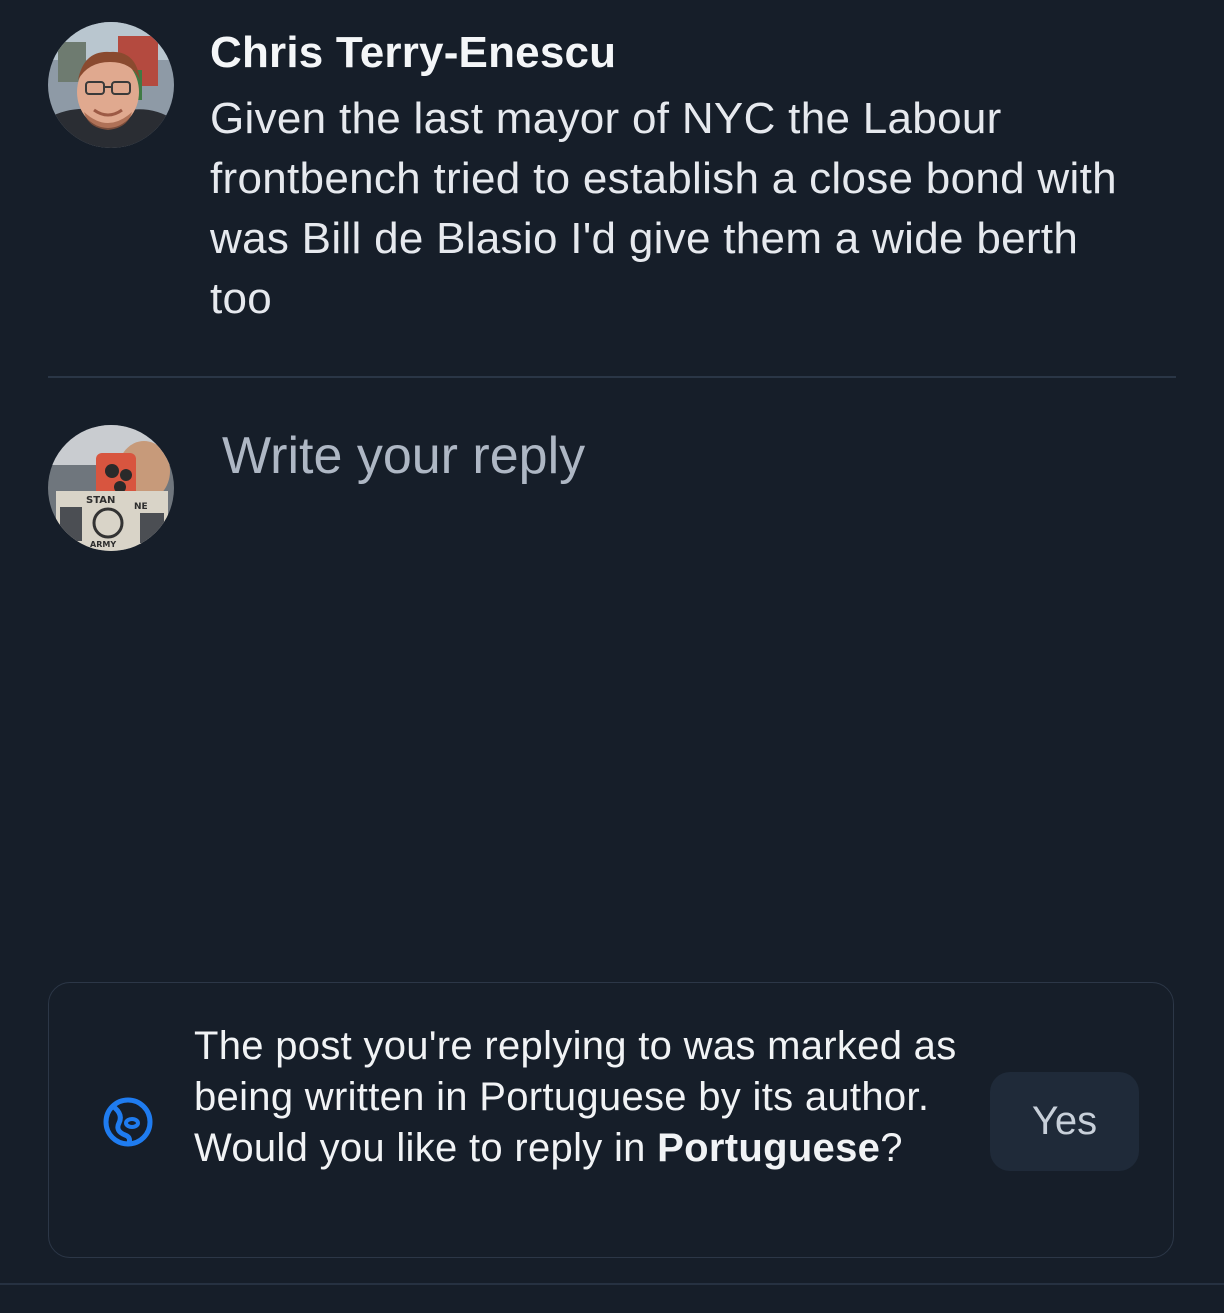 This screenshot has width=1224, height=1313. What do you see at coordinates (103, 544) in the screenshot?
I see `svg-text: ARMY` at bounding box center [103, 544].